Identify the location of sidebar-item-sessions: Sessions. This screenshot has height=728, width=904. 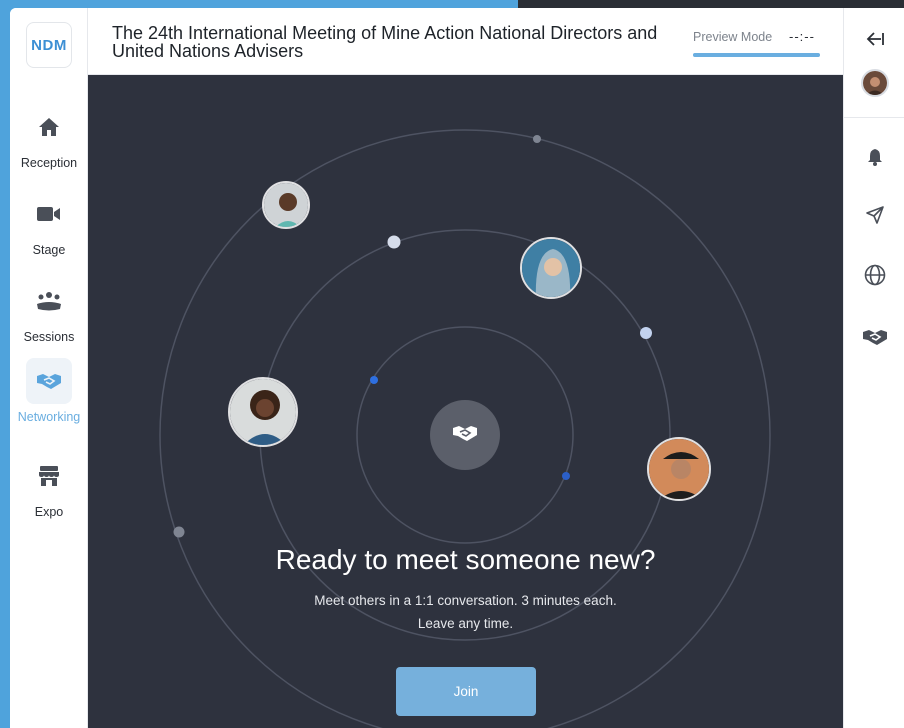
(49, 311).